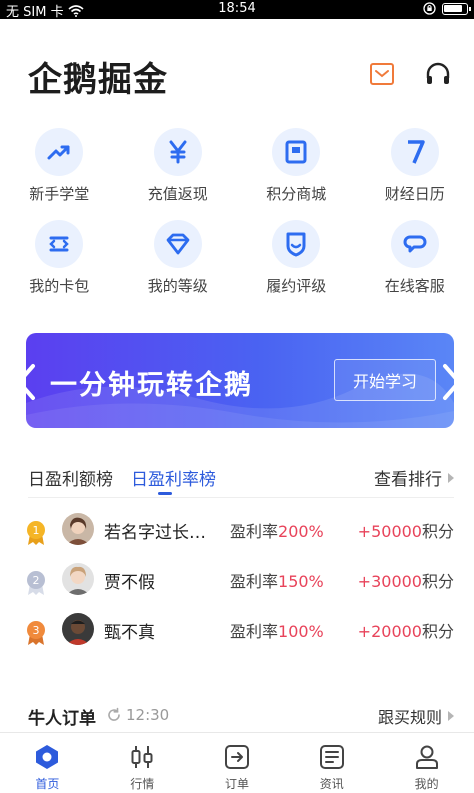  I want to click on home-icon, so click(47, 757).